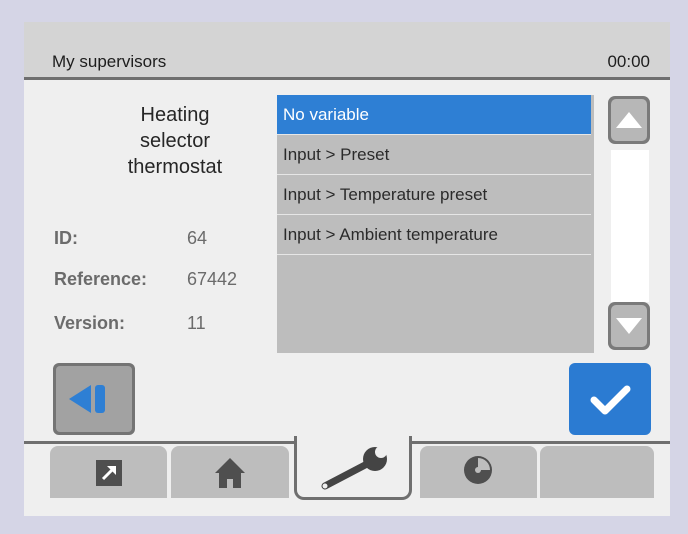  Describe the element at coordinates (90, 323) in the screenshot. I see `version-label: Version:` at that location.